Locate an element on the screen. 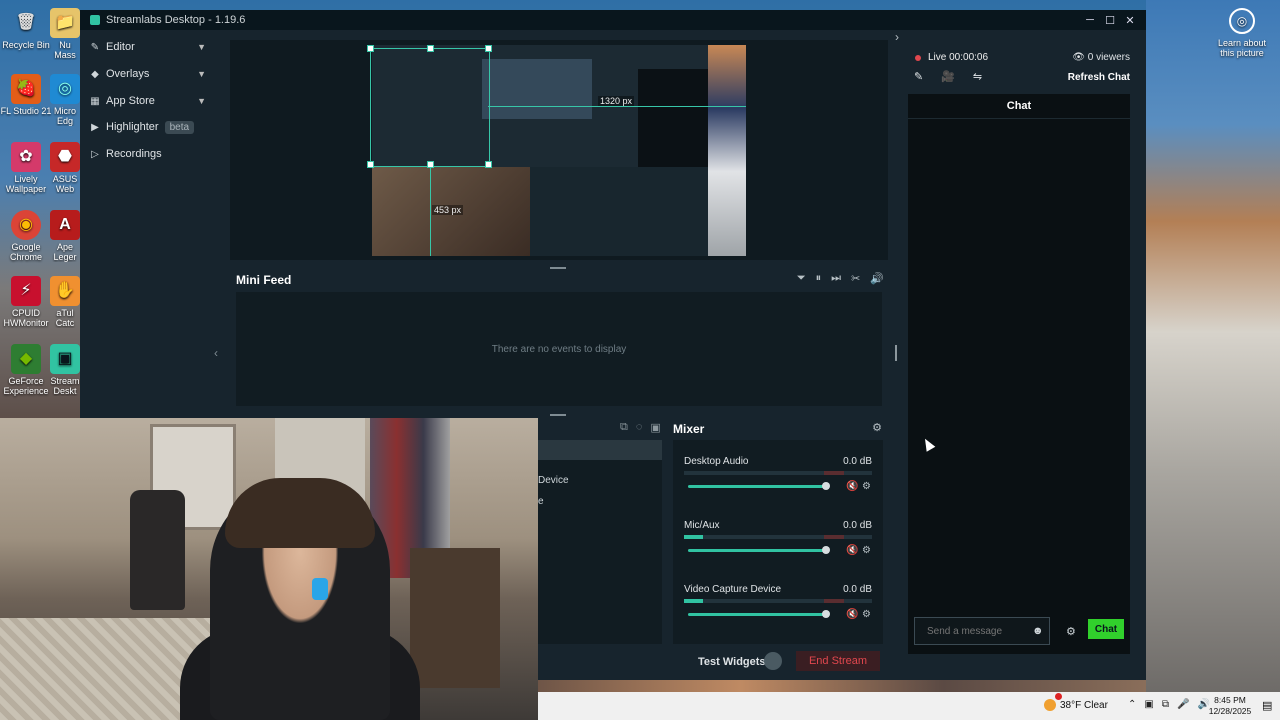 The width and height of the screenshot is (1280, 720). send-chat-button: Chat is located at coordinates (1106, 629).